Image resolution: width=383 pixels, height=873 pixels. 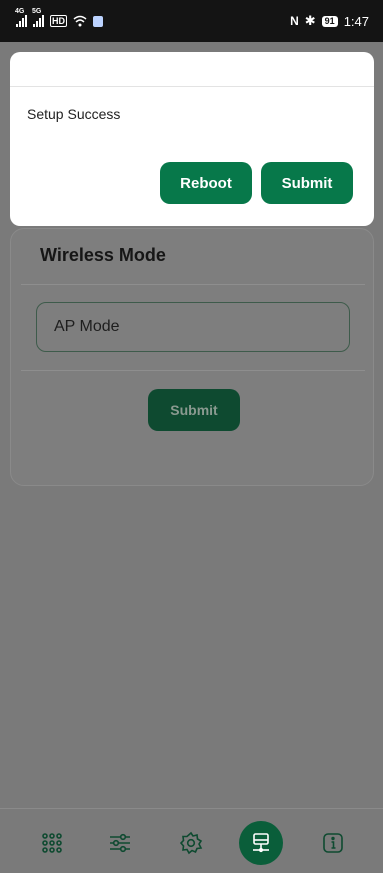 I want to click on network-icon, so click(x=261, y=843).